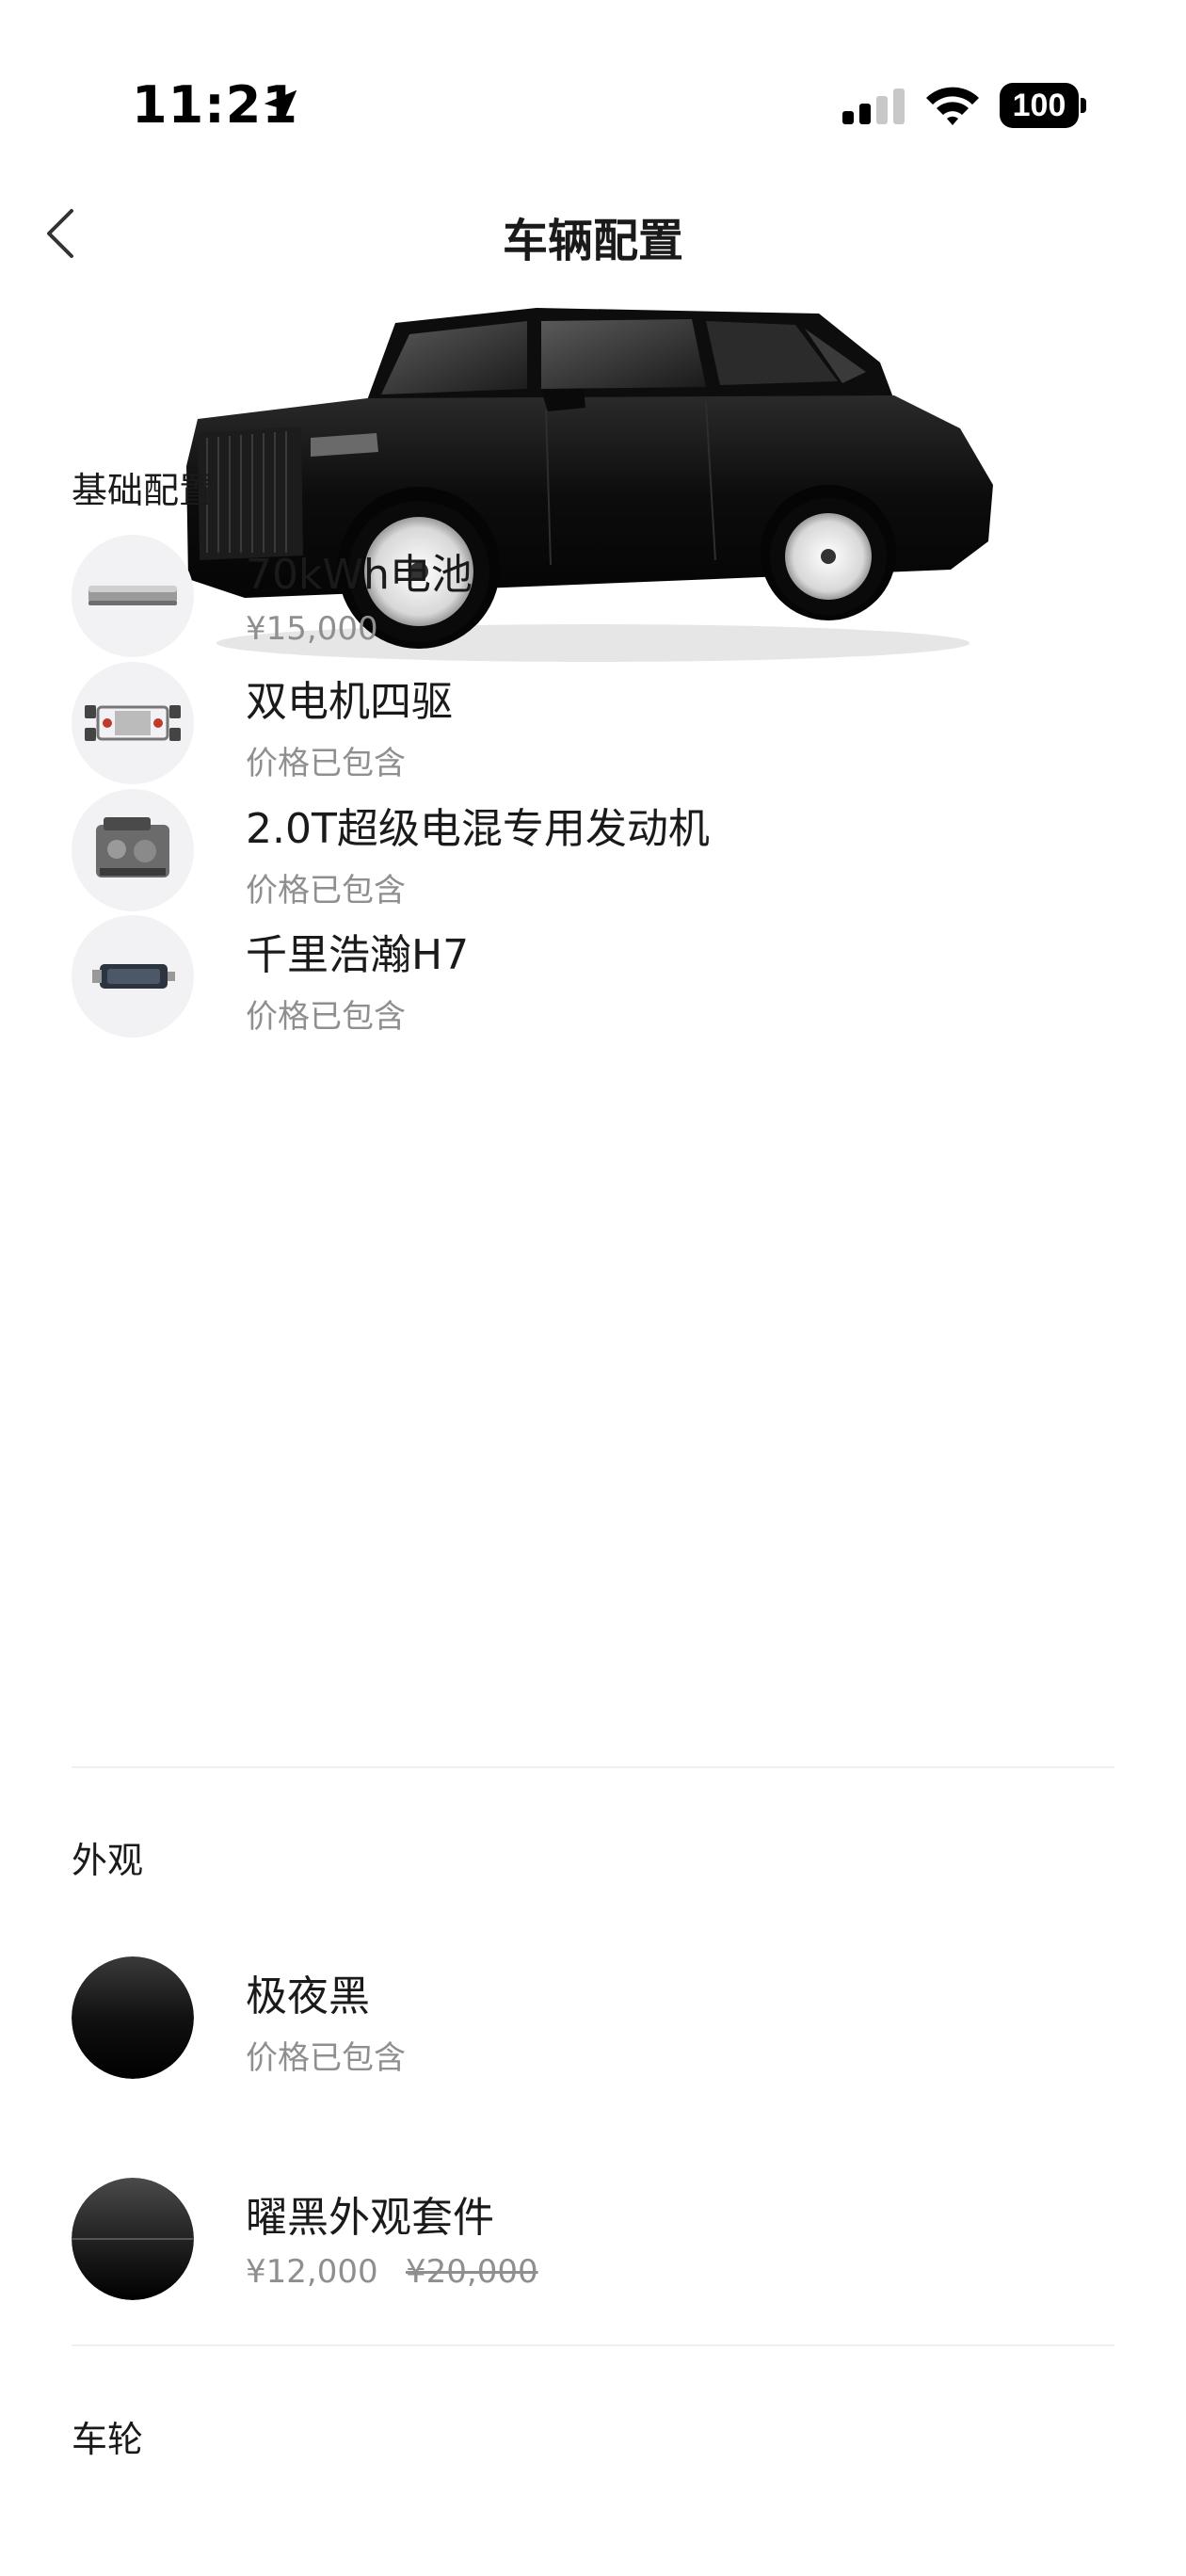  Describe the element at coordinates (312, 2272) in the screenshot. I see `item-price: ¥12,000` at that location.